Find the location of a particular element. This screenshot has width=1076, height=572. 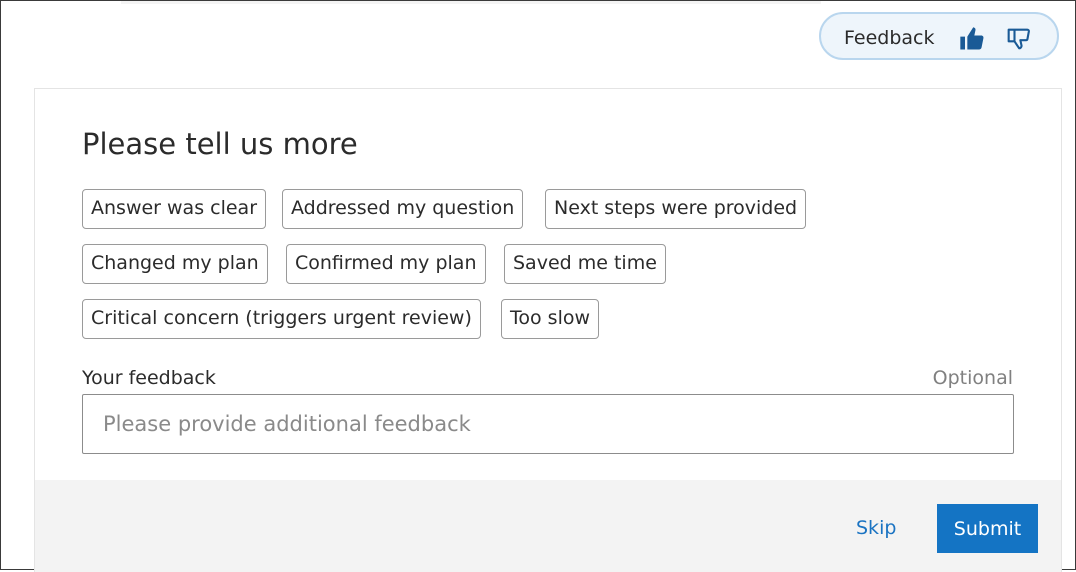

chip-saved-me-time: Saved me time is located at coordinates (585, 264).